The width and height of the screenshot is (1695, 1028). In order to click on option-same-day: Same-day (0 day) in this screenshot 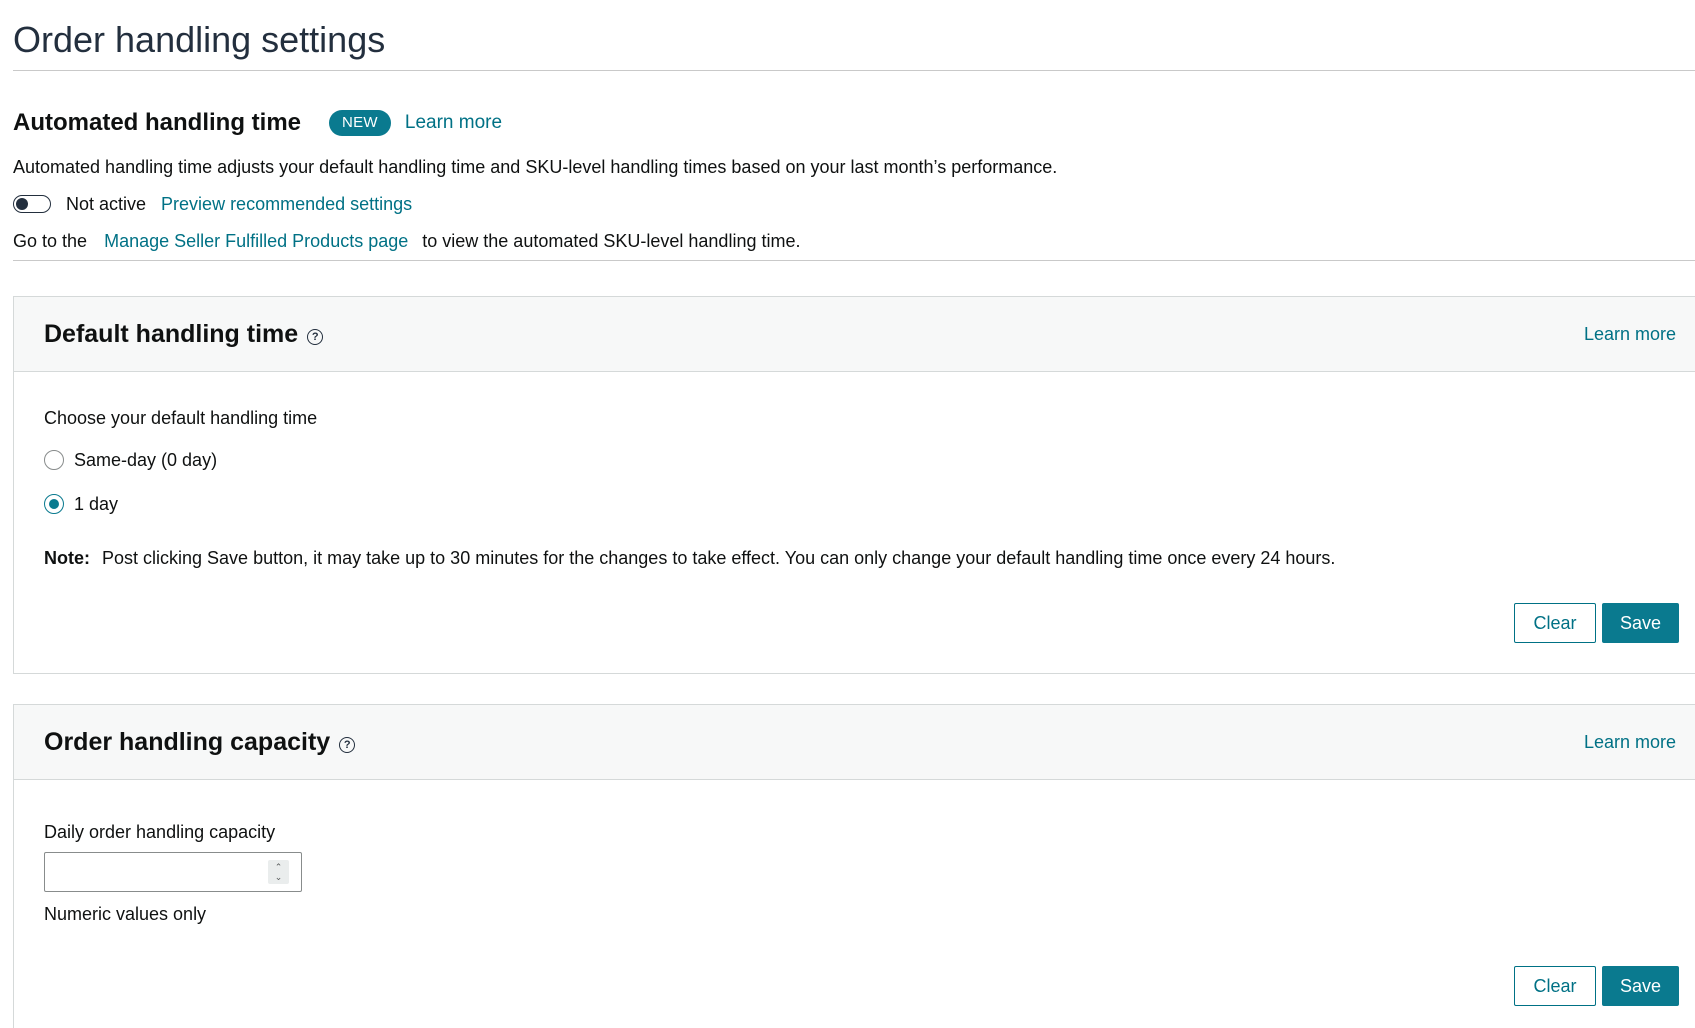, I will do `click(130, 460)`.